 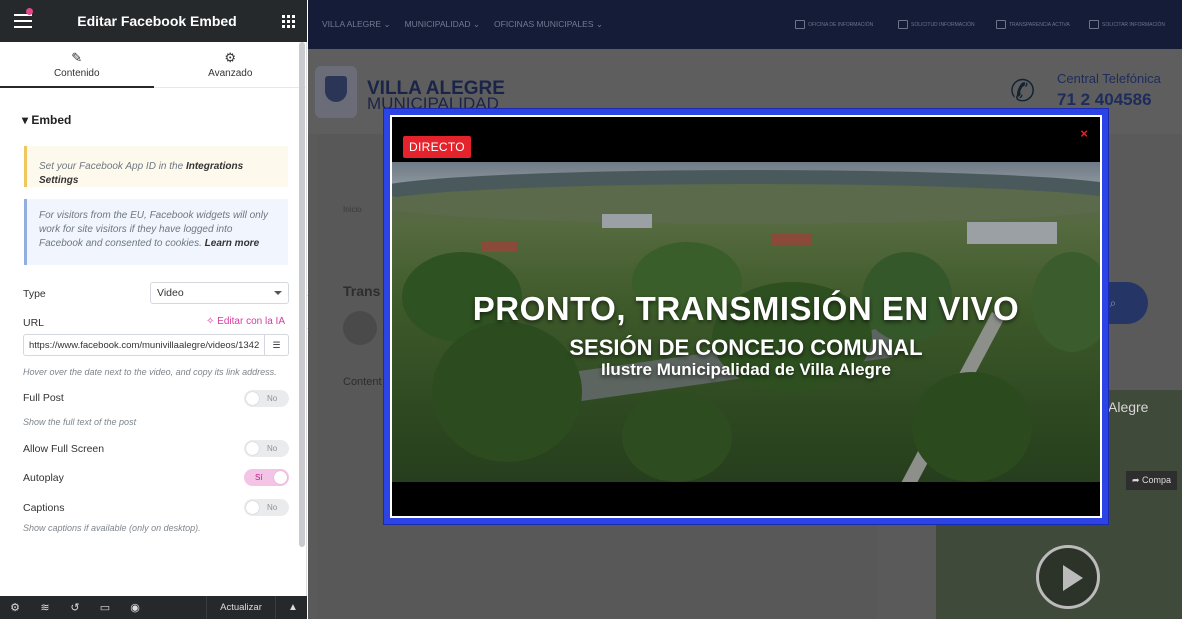 I want to click on phone-label: Central Telefónica, so click(x=1109, y=78).